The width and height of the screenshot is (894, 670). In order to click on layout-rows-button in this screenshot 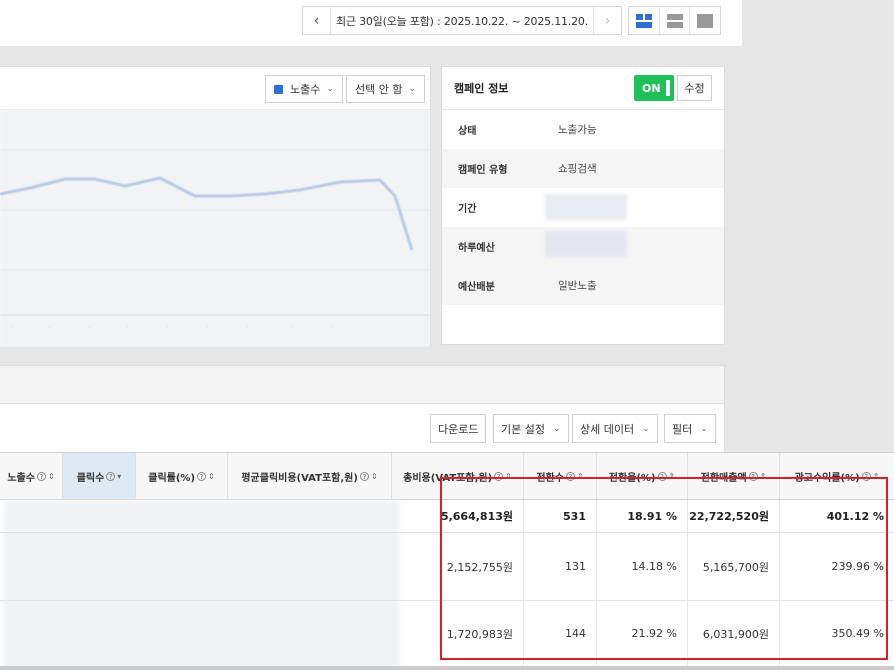, I will do `click(675, 20)`.